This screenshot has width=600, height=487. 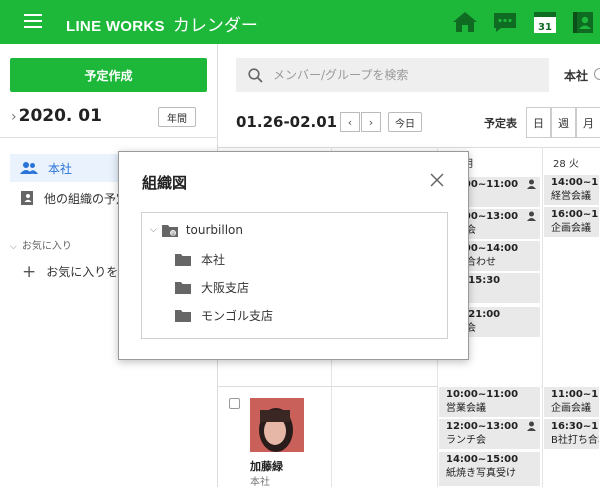 I want to click on tree-node-honsha: 本社, so click(x=200, y=259).